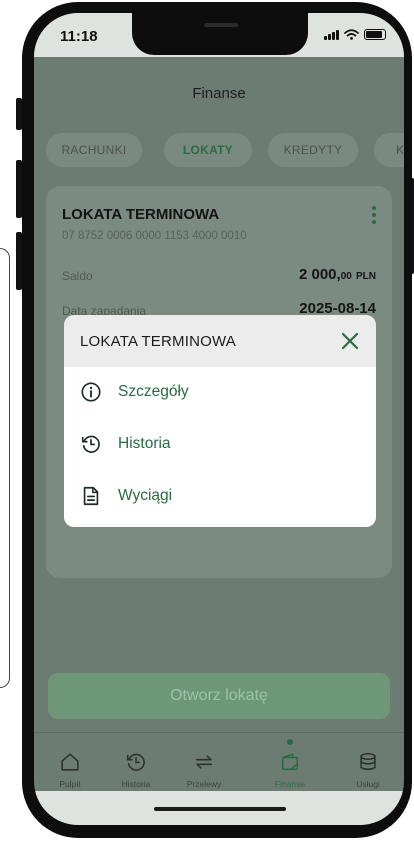  What do you see at coordinates (313, 150) in the screenshot?
I see `tab-kredyty: KREDYTY` at bounding box center [313, 150].